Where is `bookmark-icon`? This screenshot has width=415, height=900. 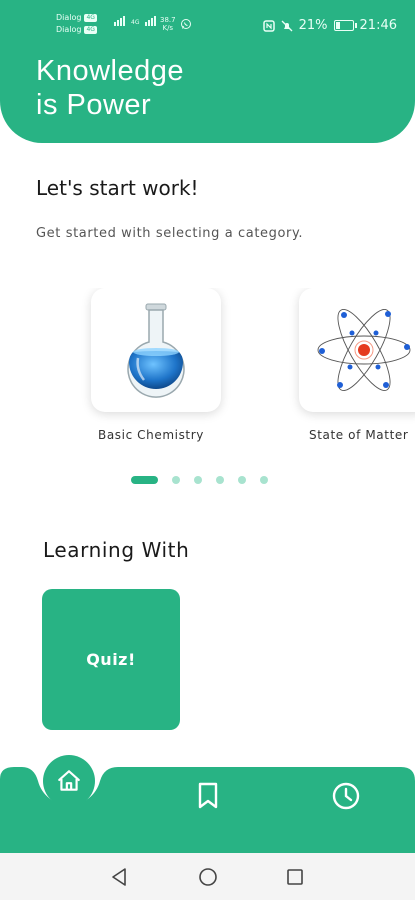 bookmark-icon is located at coordinates (208, 795).